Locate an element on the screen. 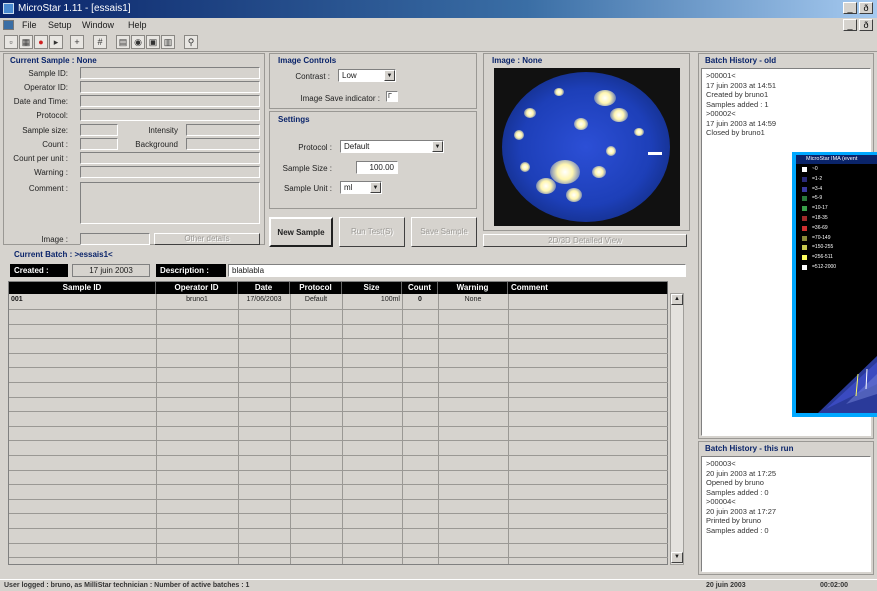 Image resolution: width=877 pixels, height=591 pixels. column-header-protocol: Protocol is located at coordinates (316, 288).